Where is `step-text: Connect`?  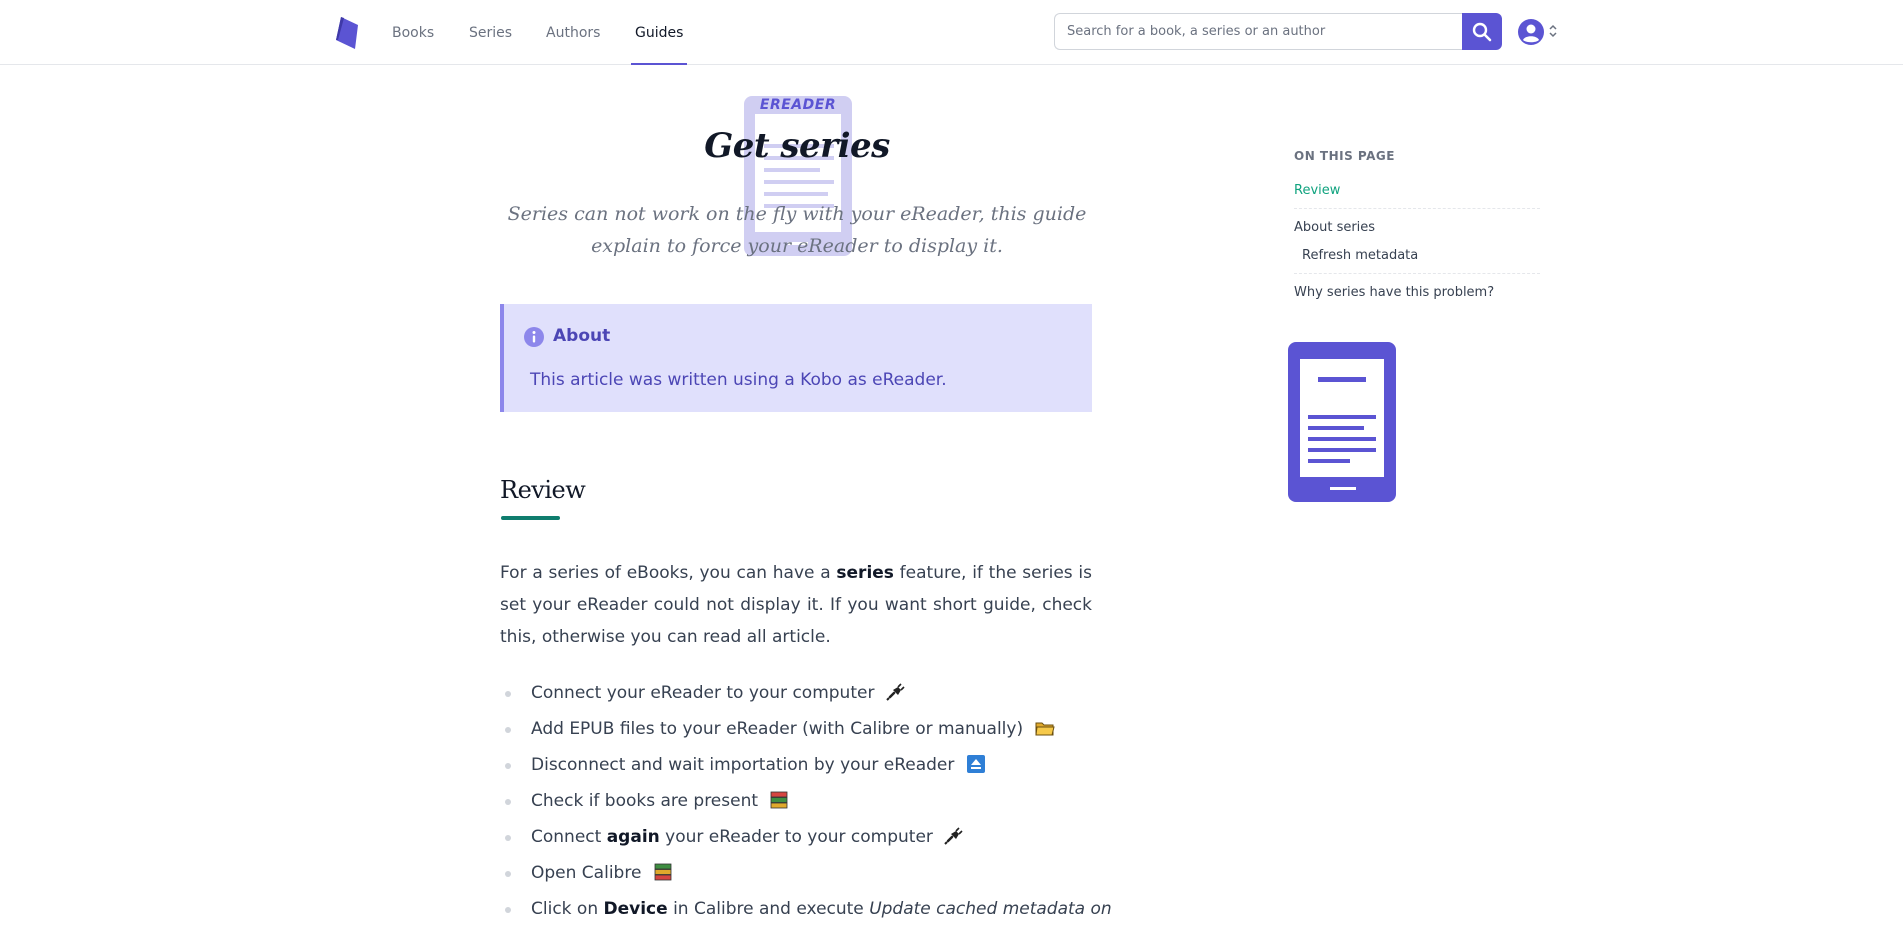 step-text: Connect is located at coordinates (569, 837).